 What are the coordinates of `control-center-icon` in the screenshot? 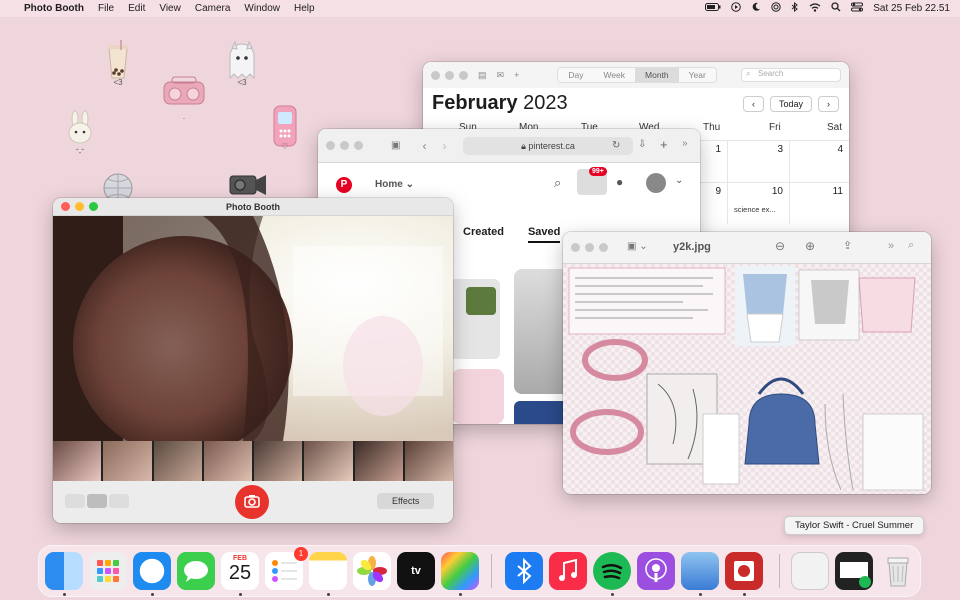 It's located at (857, 8).